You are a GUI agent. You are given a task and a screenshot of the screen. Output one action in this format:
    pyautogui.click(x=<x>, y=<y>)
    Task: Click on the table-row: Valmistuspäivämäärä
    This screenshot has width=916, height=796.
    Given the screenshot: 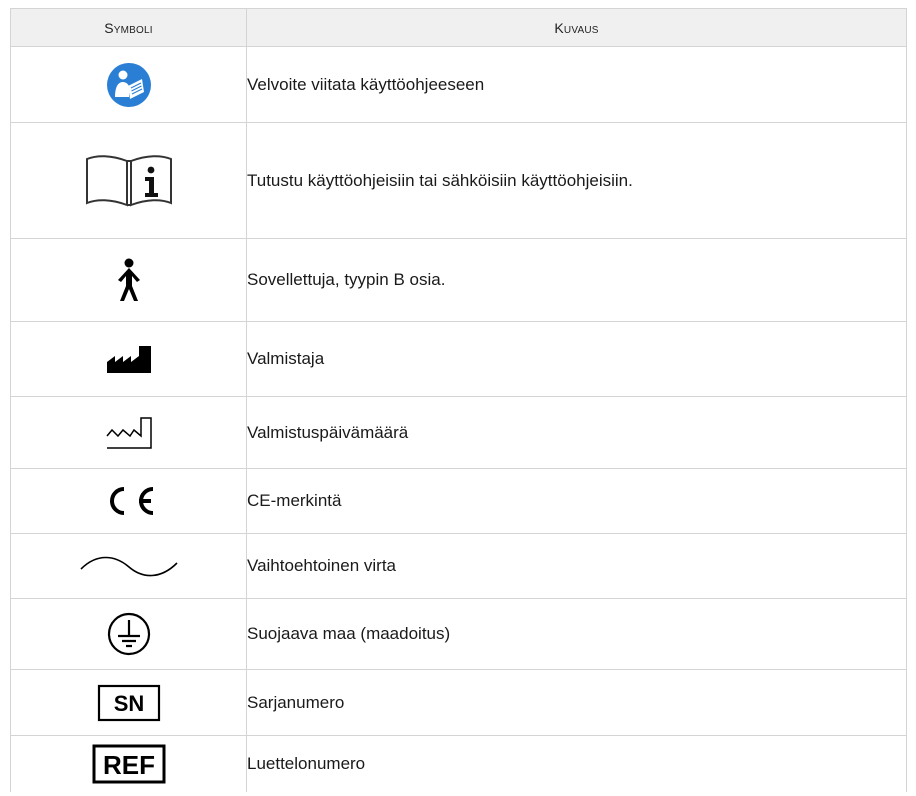 What is the action you would take?
    pyautogui.click(x=458, y=432)
    